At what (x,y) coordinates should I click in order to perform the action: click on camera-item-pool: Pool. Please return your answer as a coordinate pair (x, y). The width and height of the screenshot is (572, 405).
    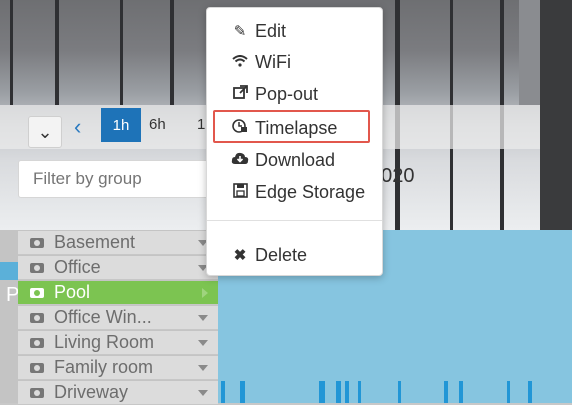
    Looking at the image, I should click on (118, 293).